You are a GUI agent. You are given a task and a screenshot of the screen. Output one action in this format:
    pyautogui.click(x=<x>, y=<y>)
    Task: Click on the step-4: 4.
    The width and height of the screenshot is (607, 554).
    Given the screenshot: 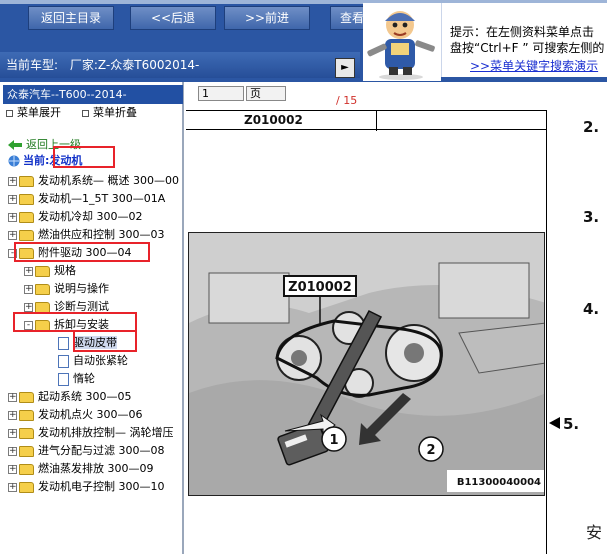 What is the action you would take?
    pyautogui.click(x=591, y=309)
    